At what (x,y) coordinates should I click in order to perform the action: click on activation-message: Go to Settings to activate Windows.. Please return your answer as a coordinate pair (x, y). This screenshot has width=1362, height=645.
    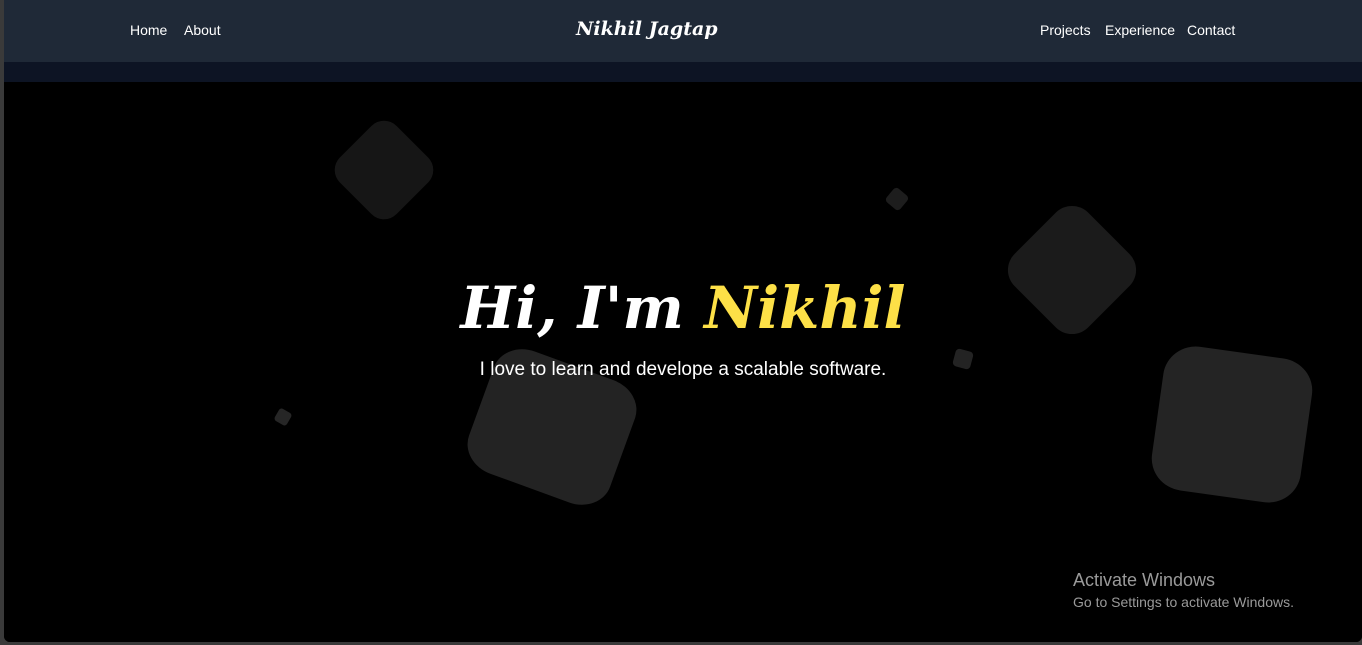
    Looking at the image, I should click on (1183, 602).